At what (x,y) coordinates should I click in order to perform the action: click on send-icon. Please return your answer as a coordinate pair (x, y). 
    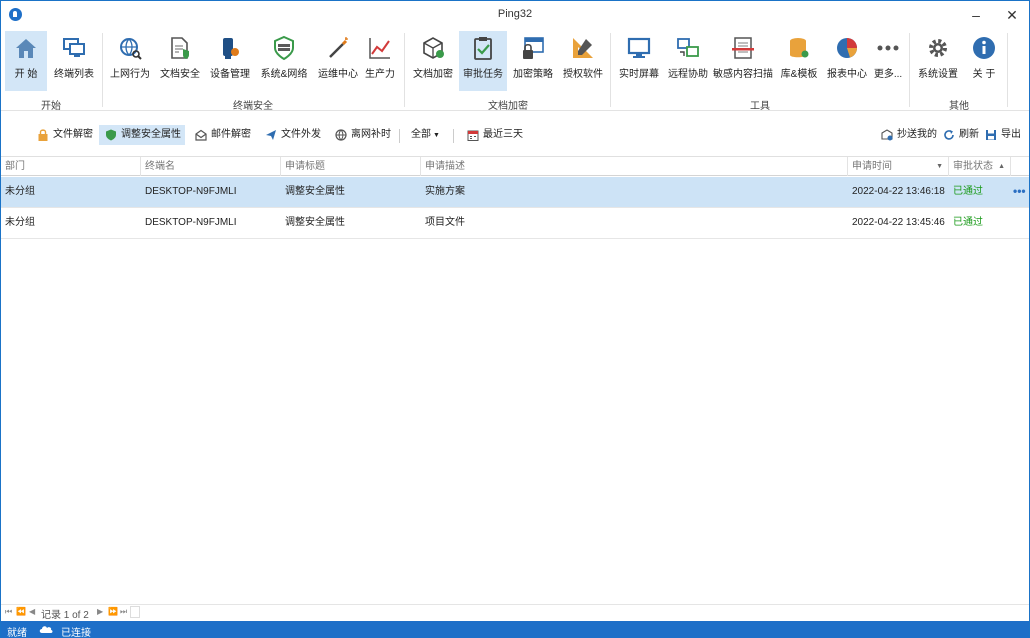
    Looking at the image, I should click on (271, 135).